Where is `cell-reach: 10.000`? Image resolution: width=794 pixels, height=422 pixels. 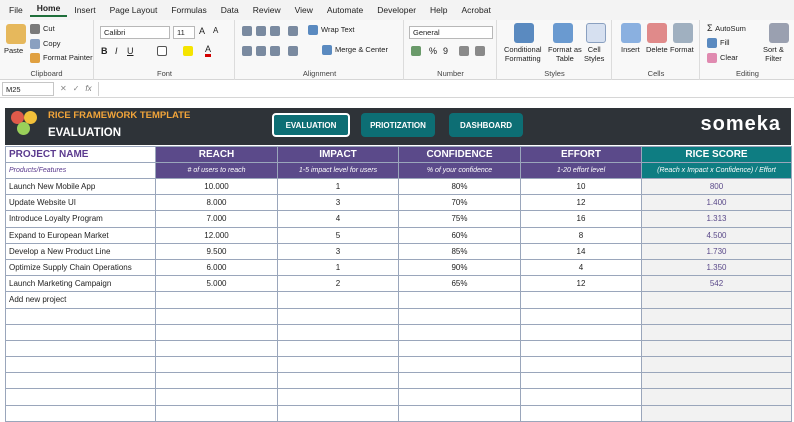 cell-reach: 10.000 is located at coordinates (216, 186).